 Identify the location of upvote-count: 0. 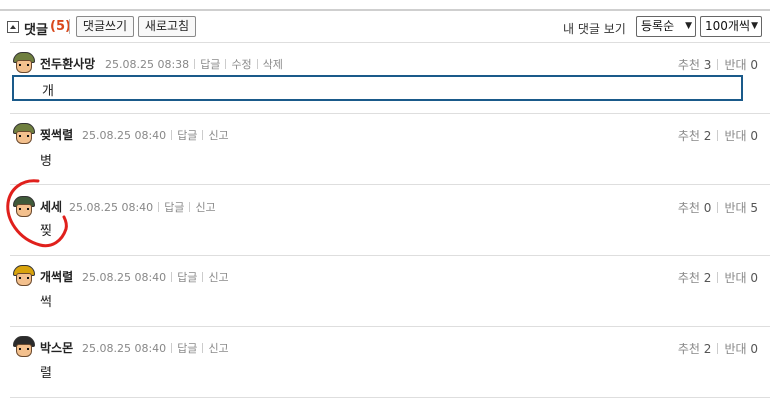
(707, 208).